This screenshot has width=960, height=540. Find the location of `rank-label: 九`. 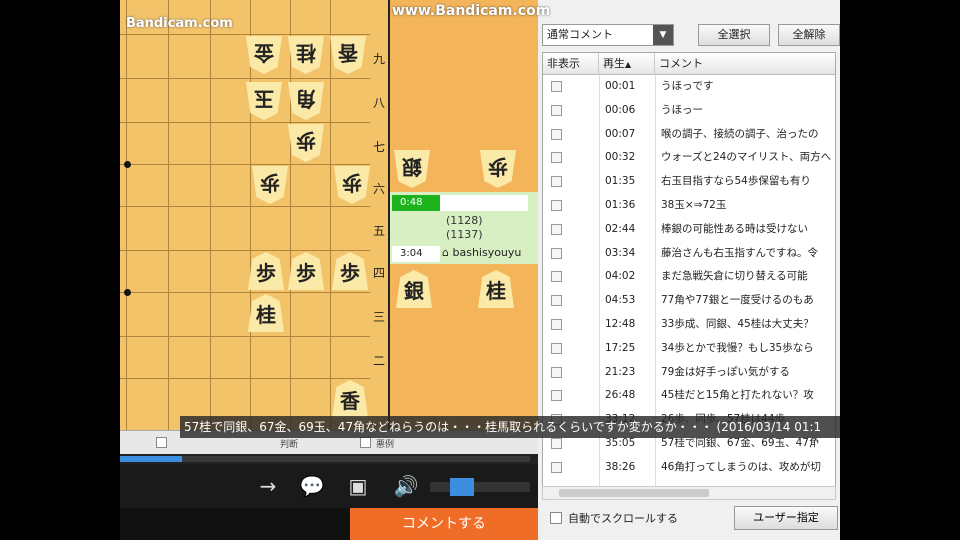

rank-label: 九 is located at coordinates (378, 59).